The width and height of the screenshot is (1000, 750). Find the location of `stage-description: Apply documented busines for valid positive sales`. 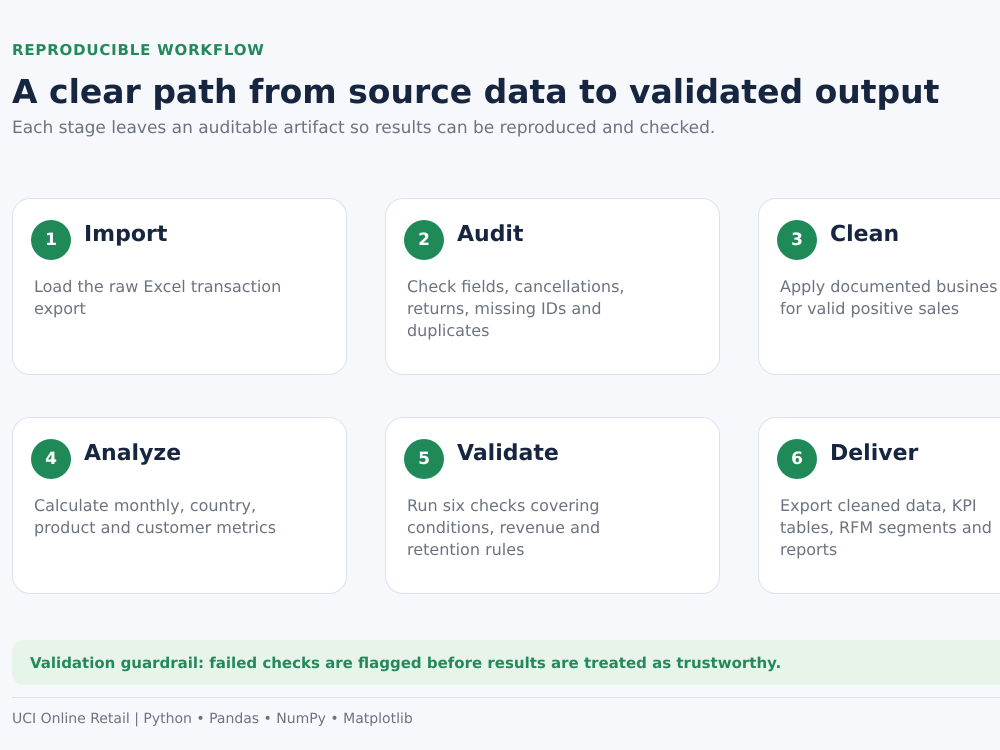

stage-description: Apply documented busines for valid positive sales is located at coordinates (889, 298).